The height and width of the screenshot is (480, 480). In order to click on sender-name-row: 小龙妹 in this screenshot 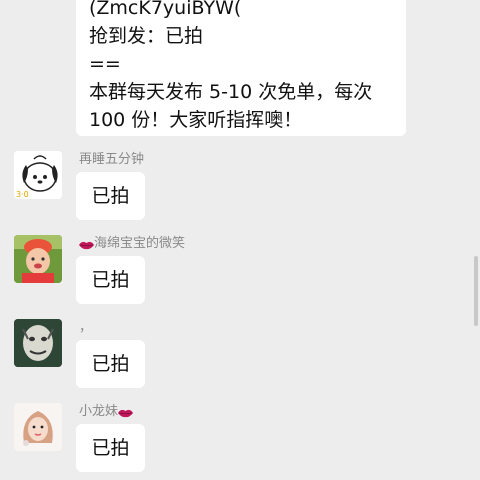, I will do `click(106, 412)`.